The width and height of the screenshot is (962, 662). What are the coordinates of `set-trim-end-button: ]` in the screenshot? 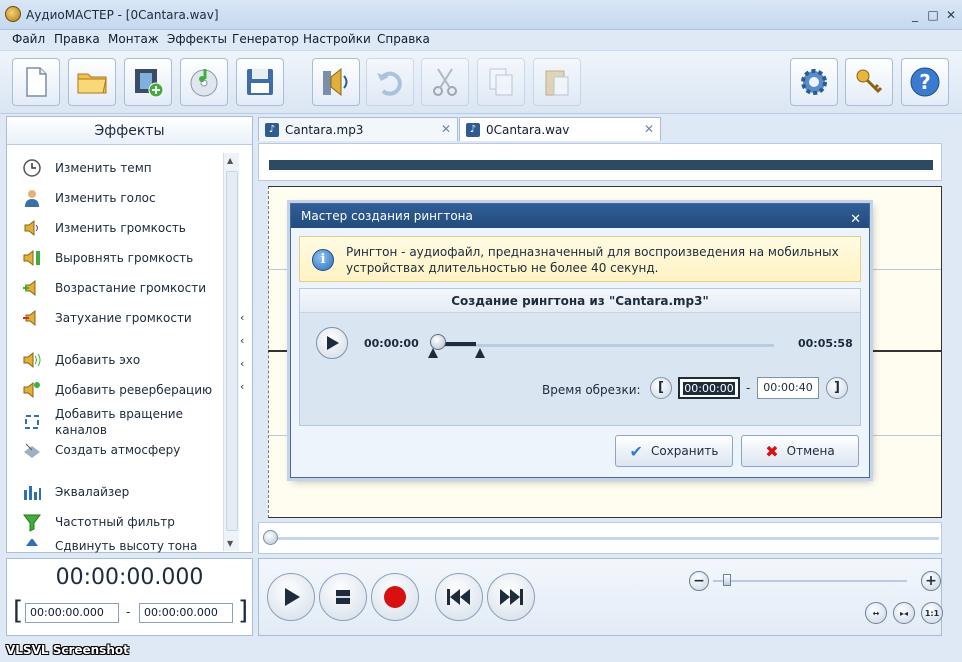 It's located at (837, 388).